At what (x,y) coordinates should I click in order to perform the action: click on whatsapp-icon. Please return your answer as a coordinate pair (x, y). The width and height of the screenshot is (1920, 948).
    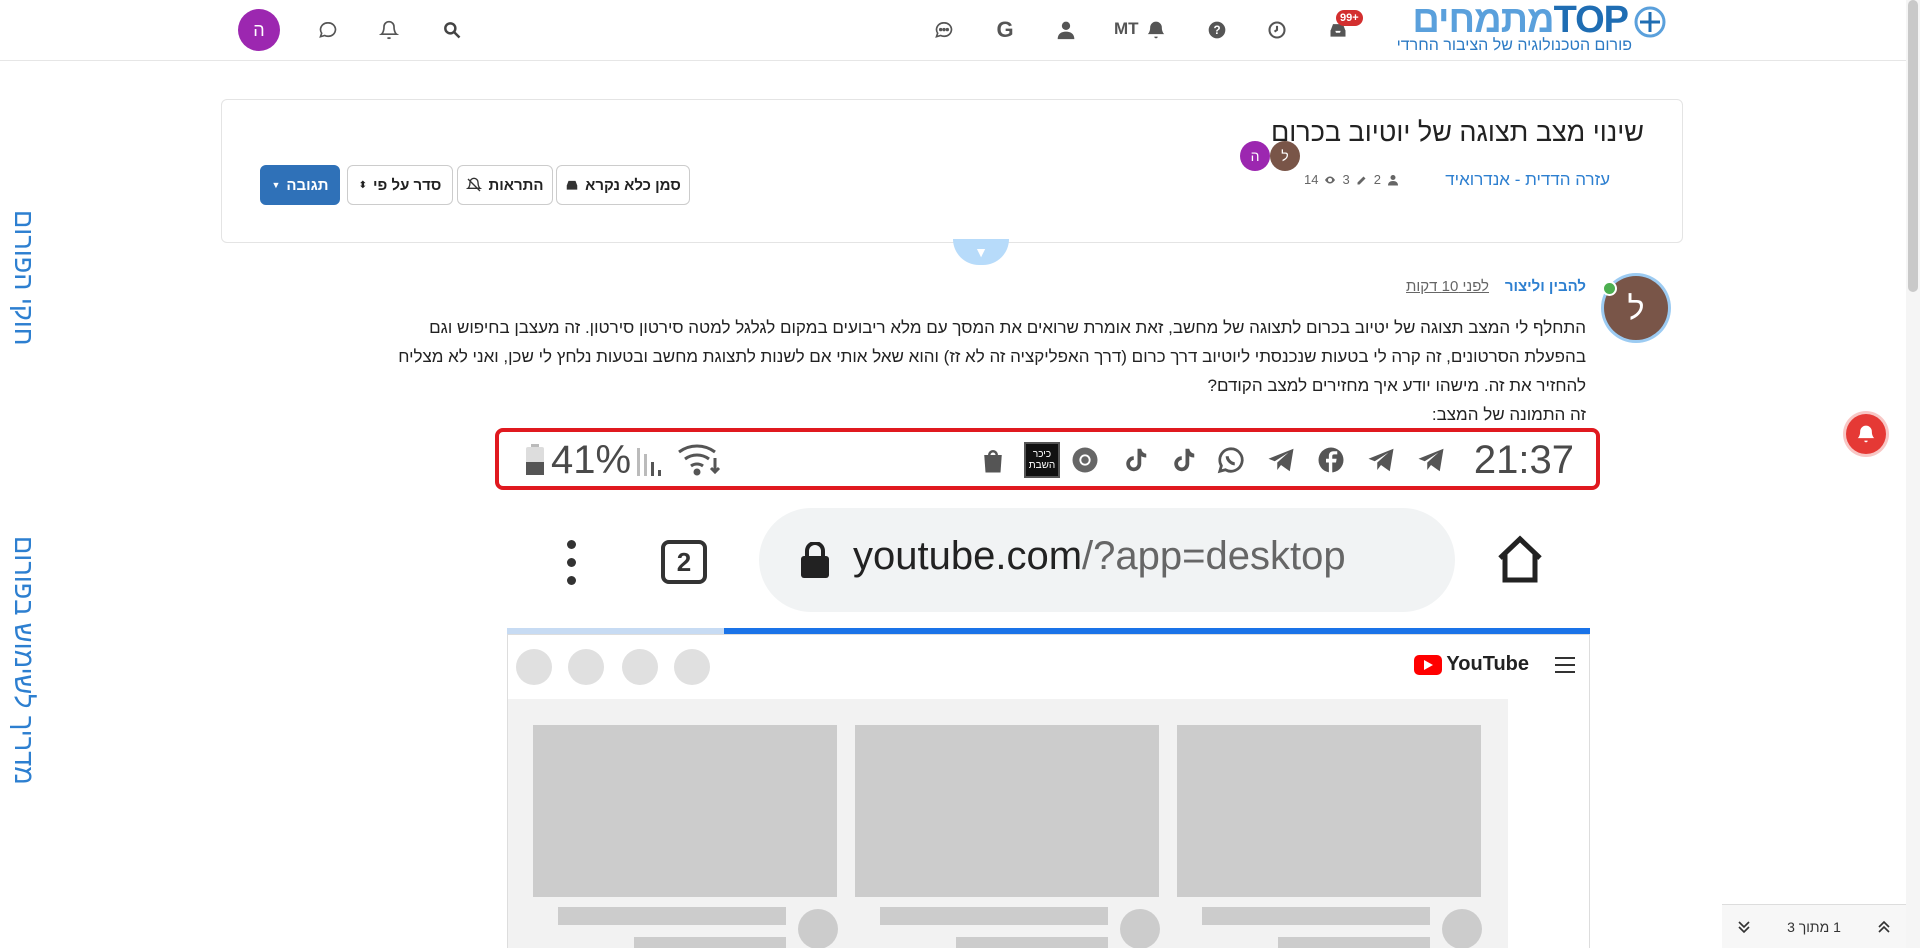
    Looking at the image, I should click on (1231, 460).